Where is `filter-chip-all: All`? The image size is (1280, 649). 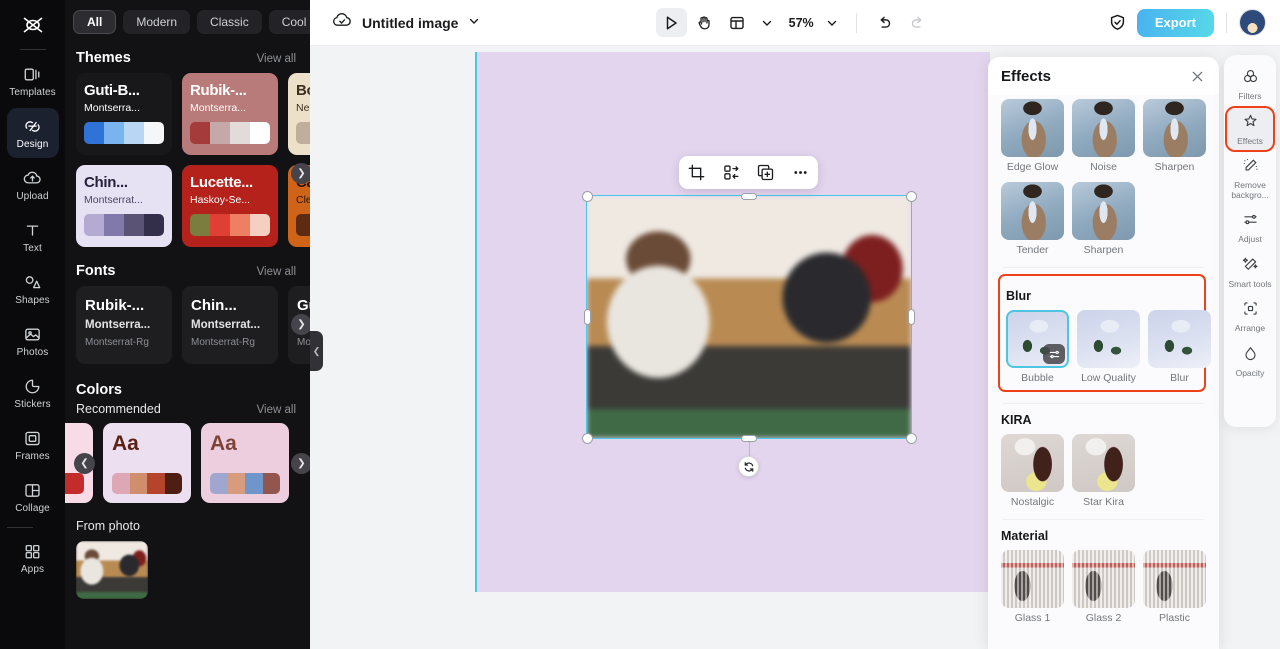
filter-chip-all: All is located at coordinates (95, 22).